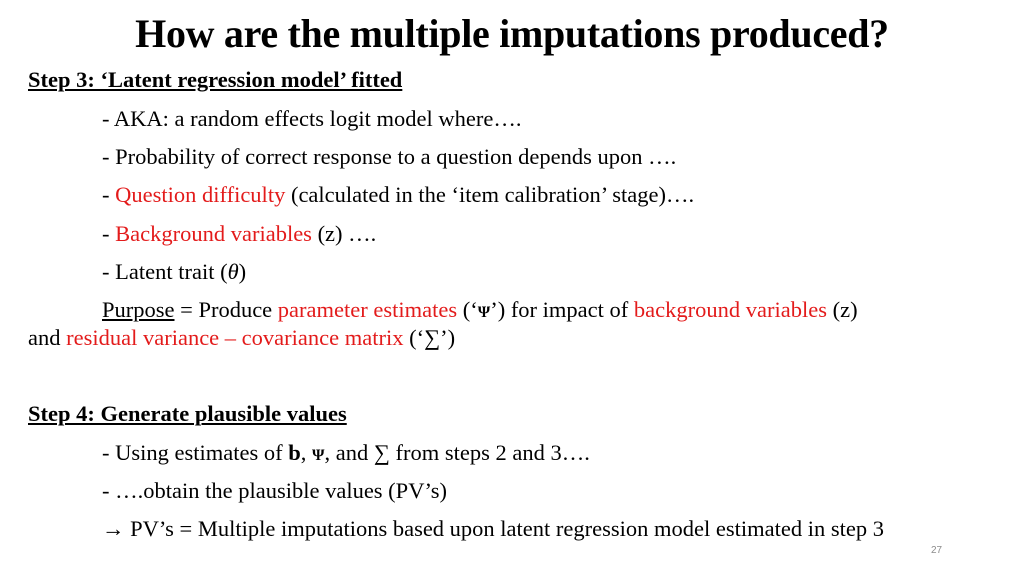 This screenshot has height=576, width=1024. Describe the element at coordinates (165, 271) in the screenshot. I see `latent-trait-text: - Latent trait (` at that location.